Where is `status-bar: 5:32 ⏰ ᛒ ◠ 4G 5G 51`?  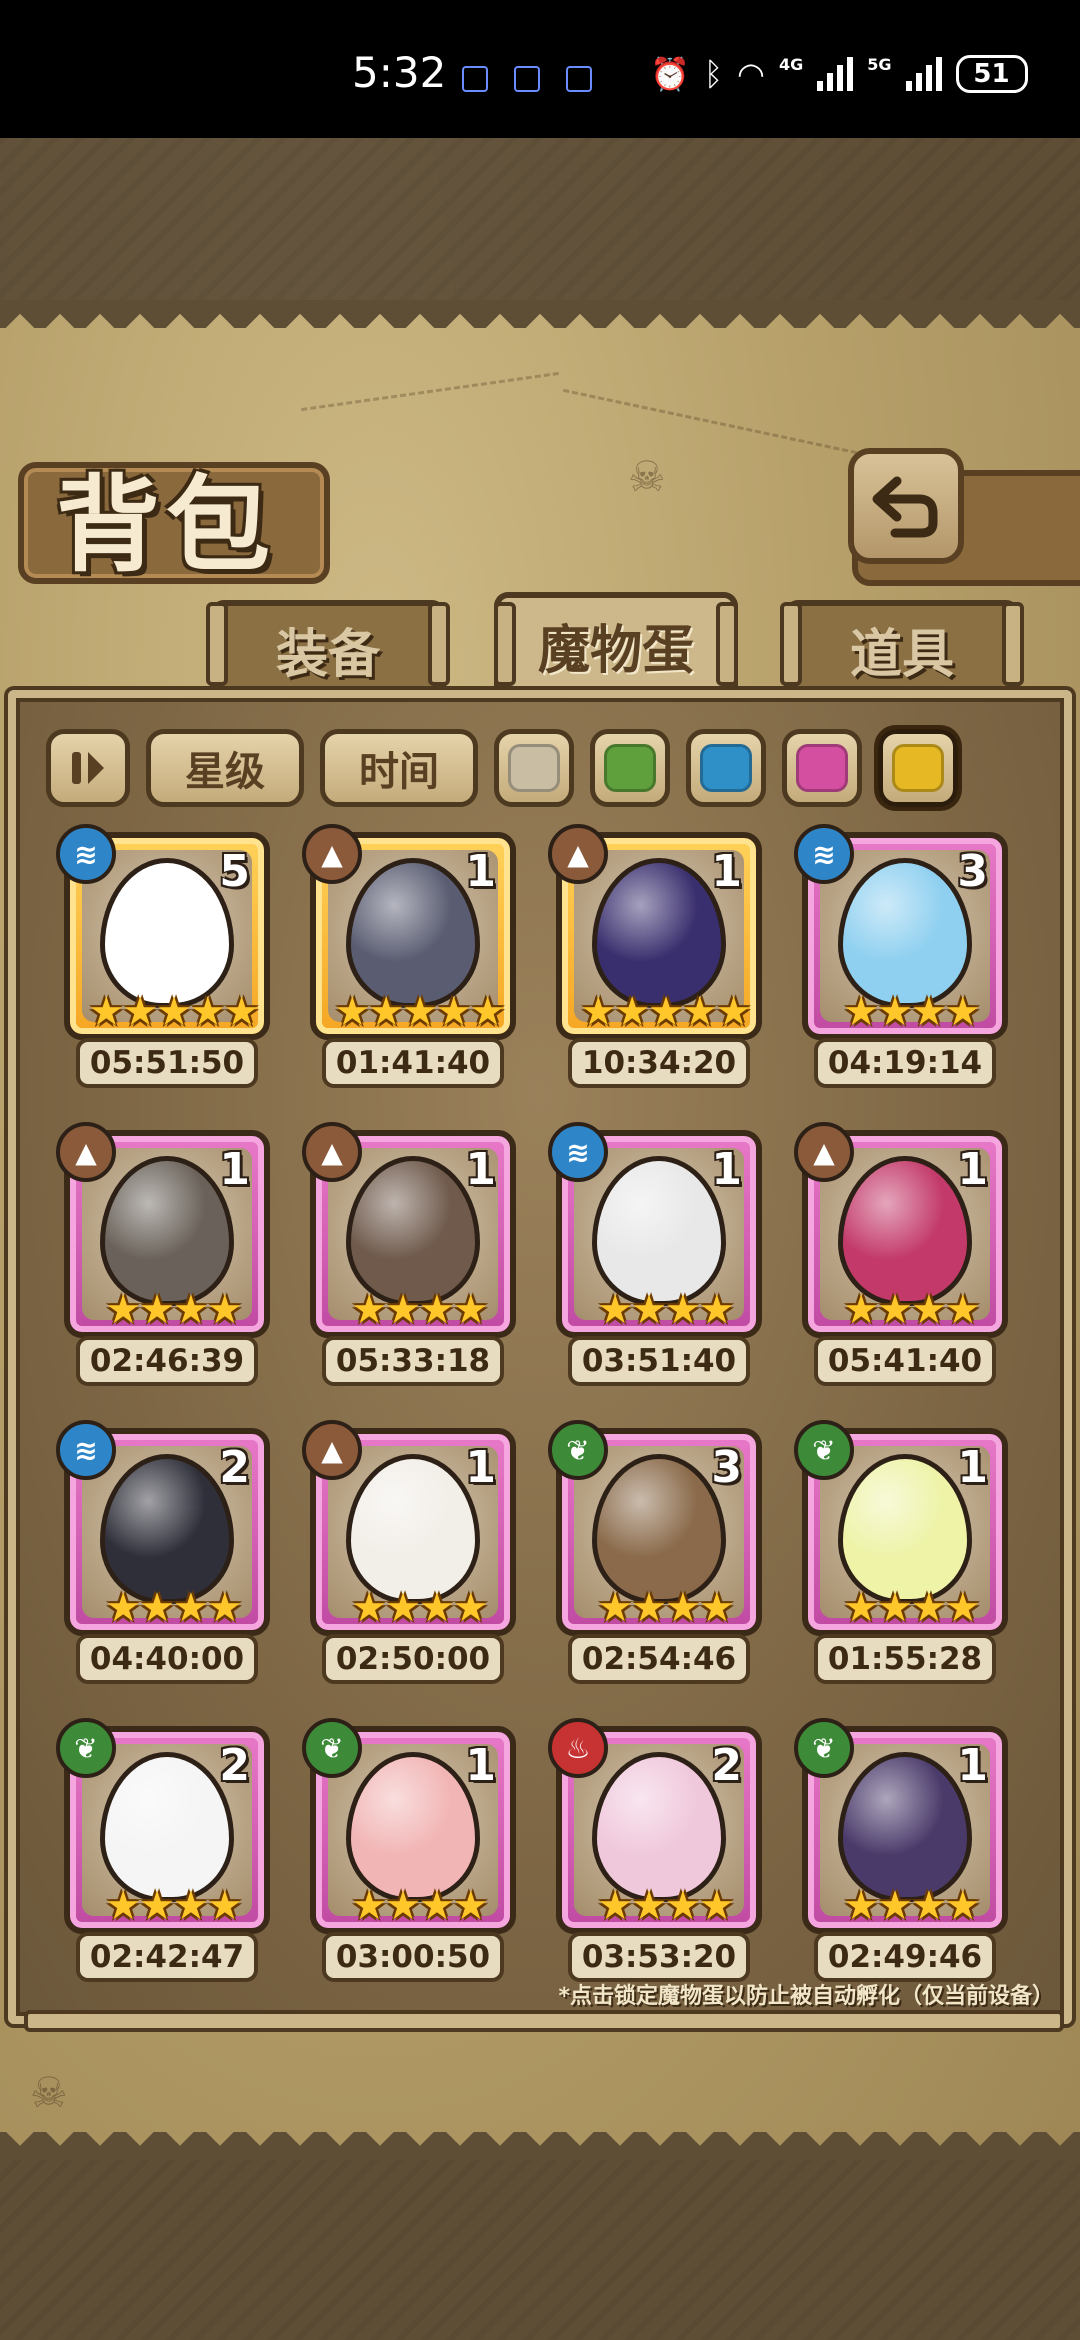
status-bar: 5:32 ⏰ ᛒ ◠ 4G 5G 51 is located at coordinates (540, 69).